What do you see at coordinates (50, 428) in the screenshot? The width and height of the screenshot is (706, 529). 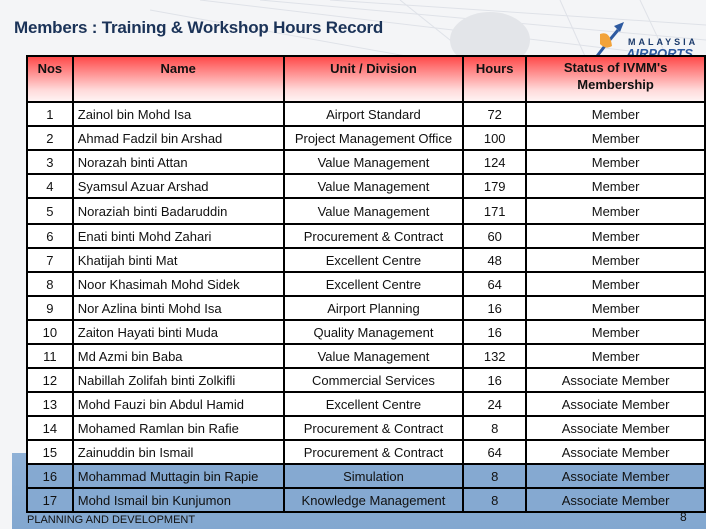 I see `cell-nos: 14` at bounding box center [50, 428].